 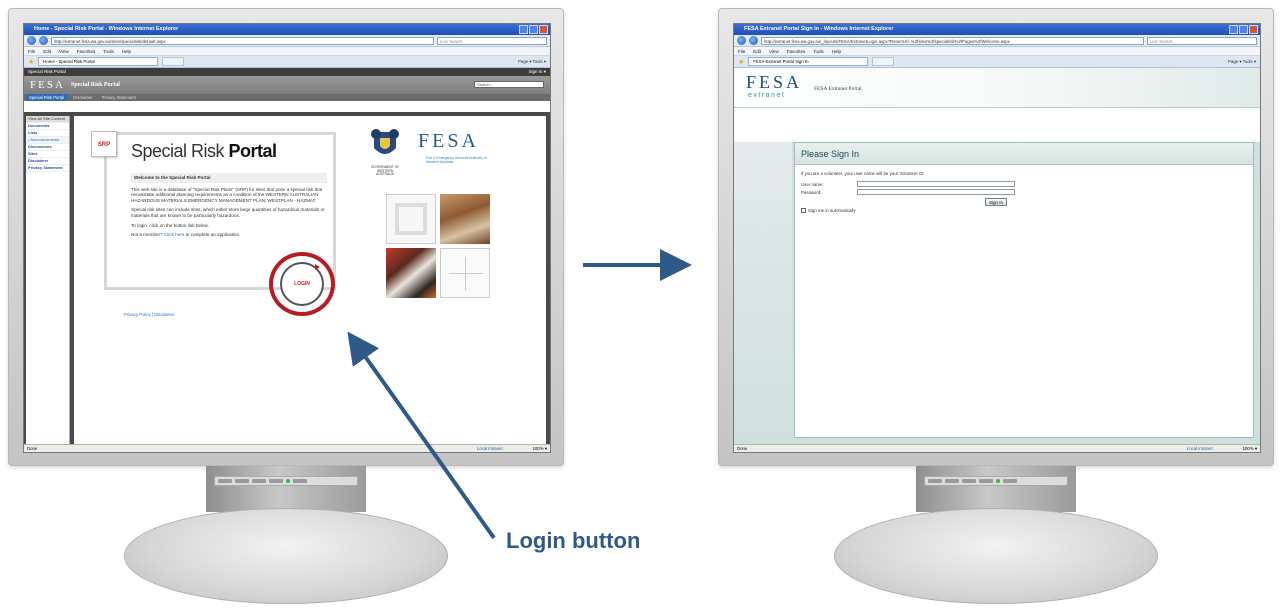 What do you see at coordinates (174, 234) in the screenshot?
I see `click-here-link: Click here` at bounding box center [174, 234].